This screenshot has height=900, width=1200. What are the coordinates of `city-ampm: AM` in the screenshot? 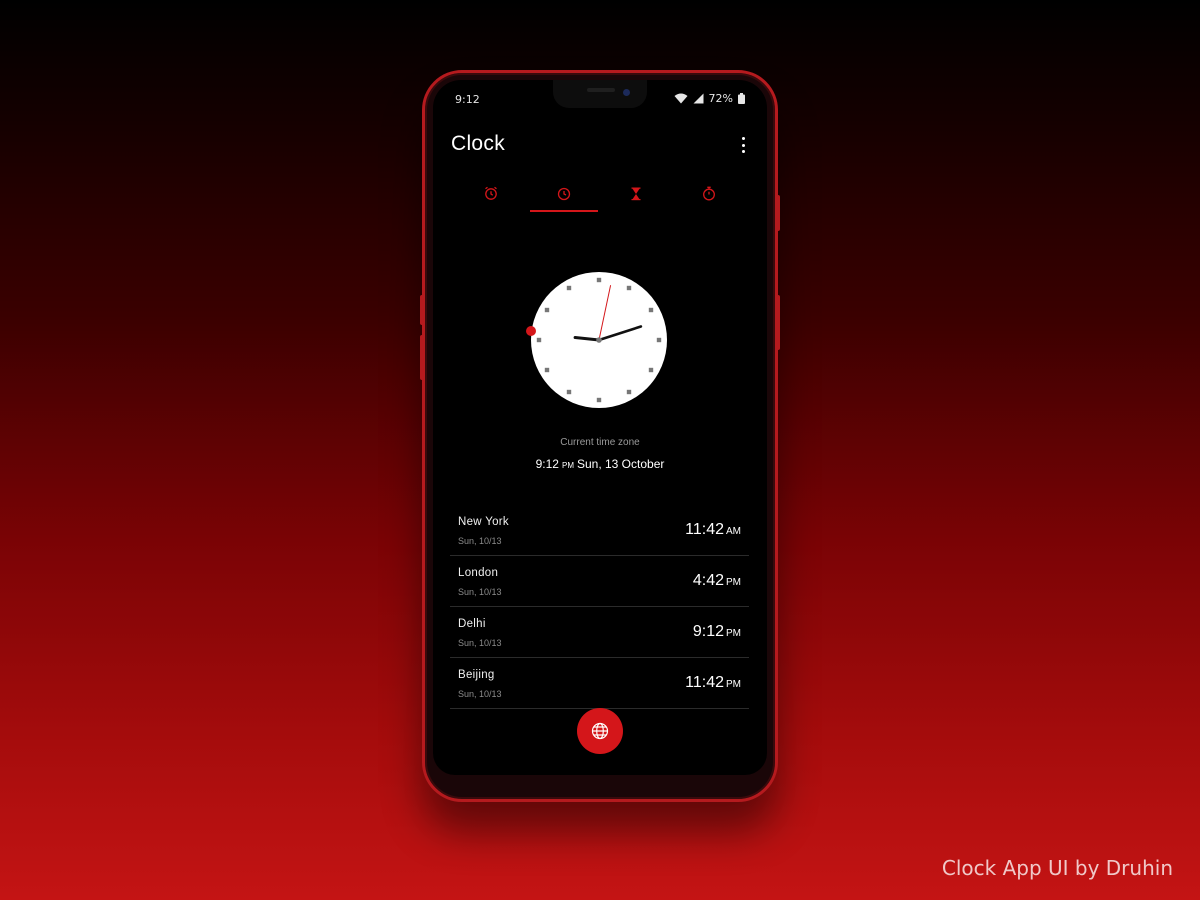 It's located at (733, 531).